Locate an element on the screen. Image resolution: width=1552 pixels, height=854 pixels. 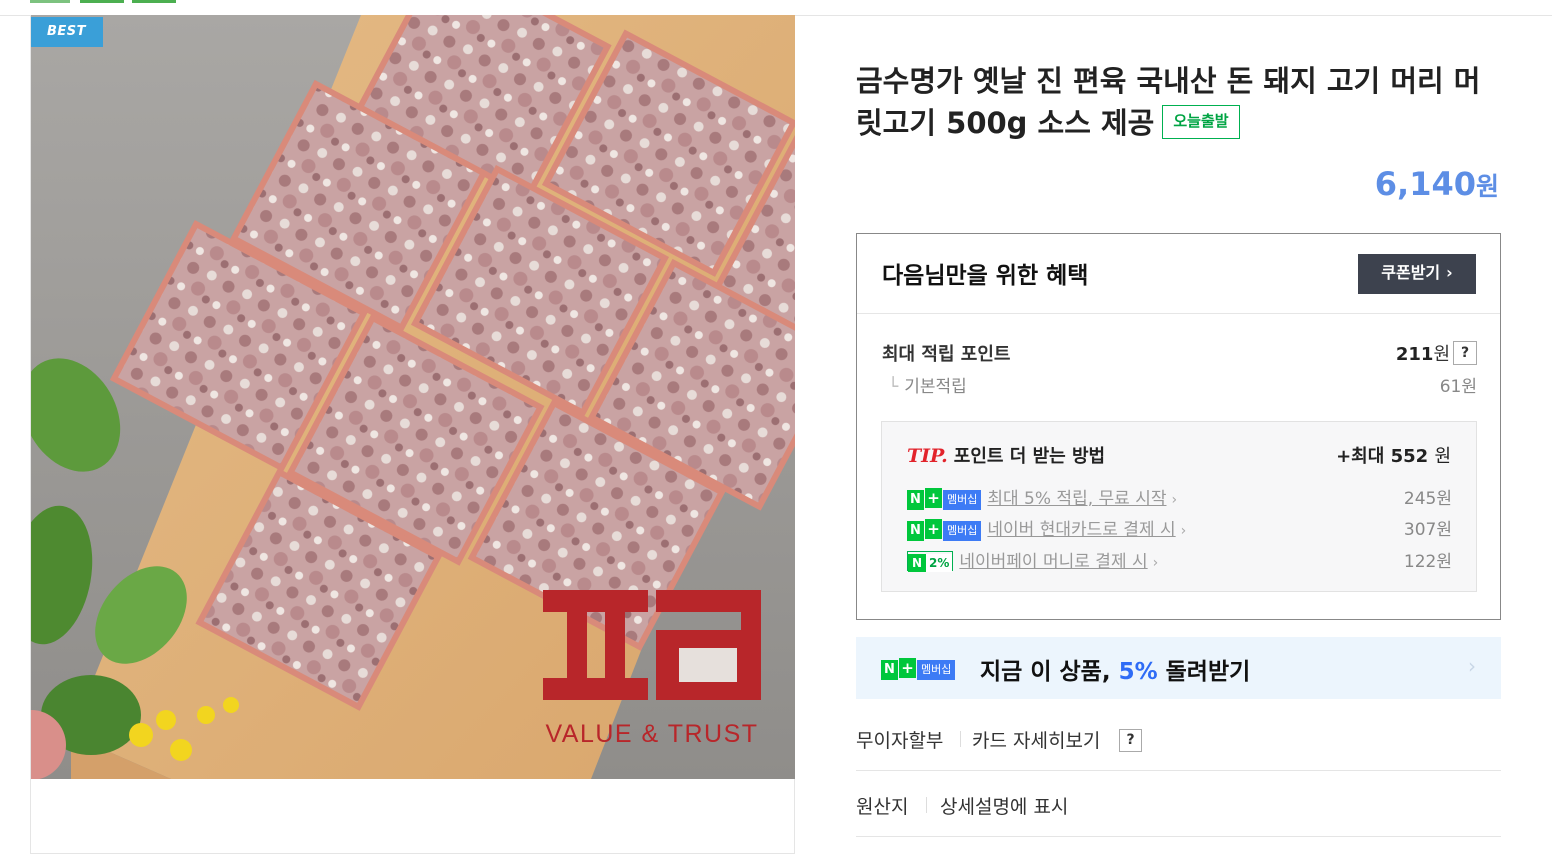
tip-heading: TIP. 포인트 더 받는 방법 is located at coordinates (1006, 455).